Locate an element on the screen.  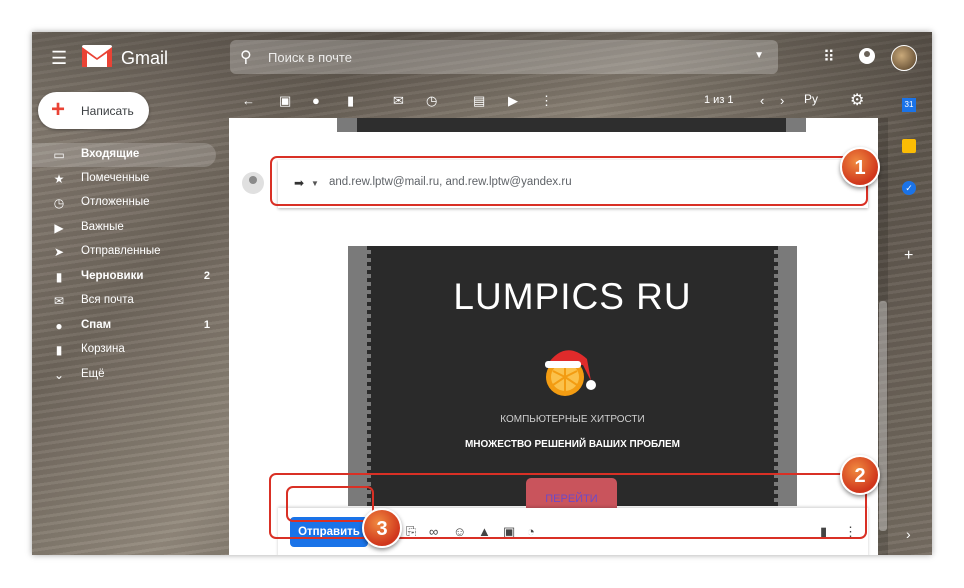
sidebar-item-trash: ▮ Корзина is located at coordinates (124, 350).